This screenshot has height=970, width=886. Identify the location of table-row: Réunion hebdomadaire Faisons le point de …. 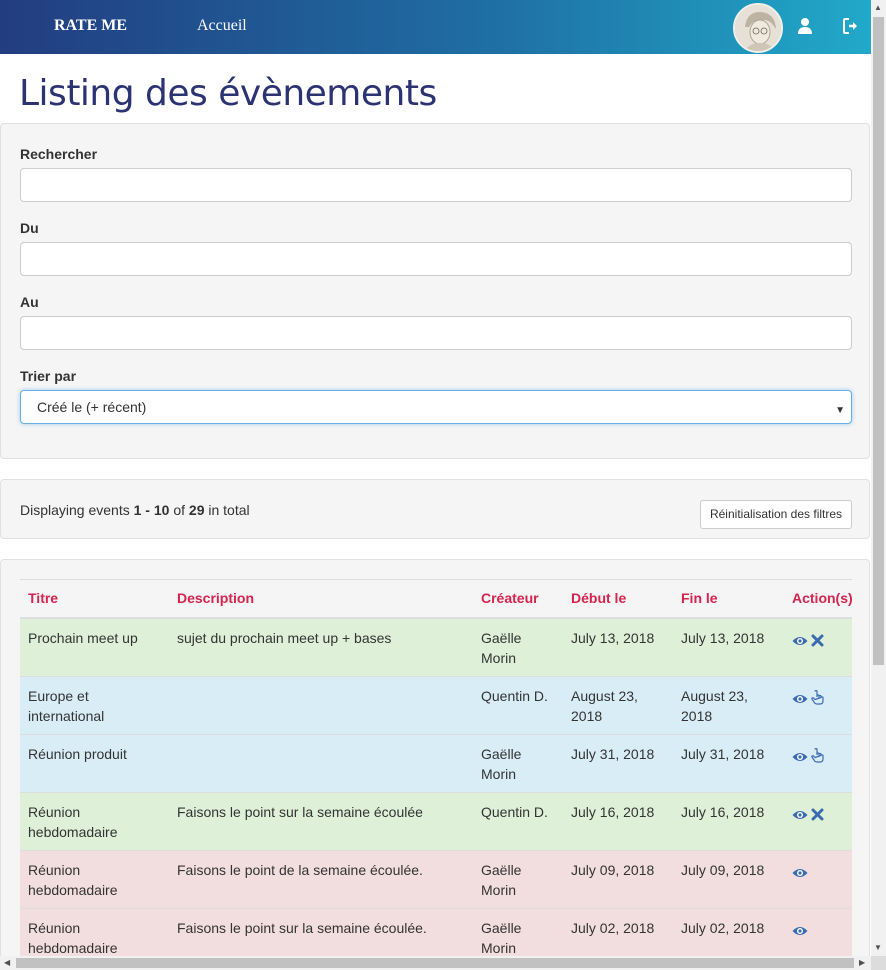
(436, 878).